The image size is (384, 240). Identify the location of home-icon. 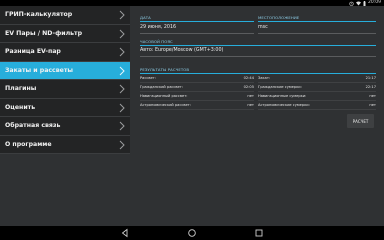
(192, 233).